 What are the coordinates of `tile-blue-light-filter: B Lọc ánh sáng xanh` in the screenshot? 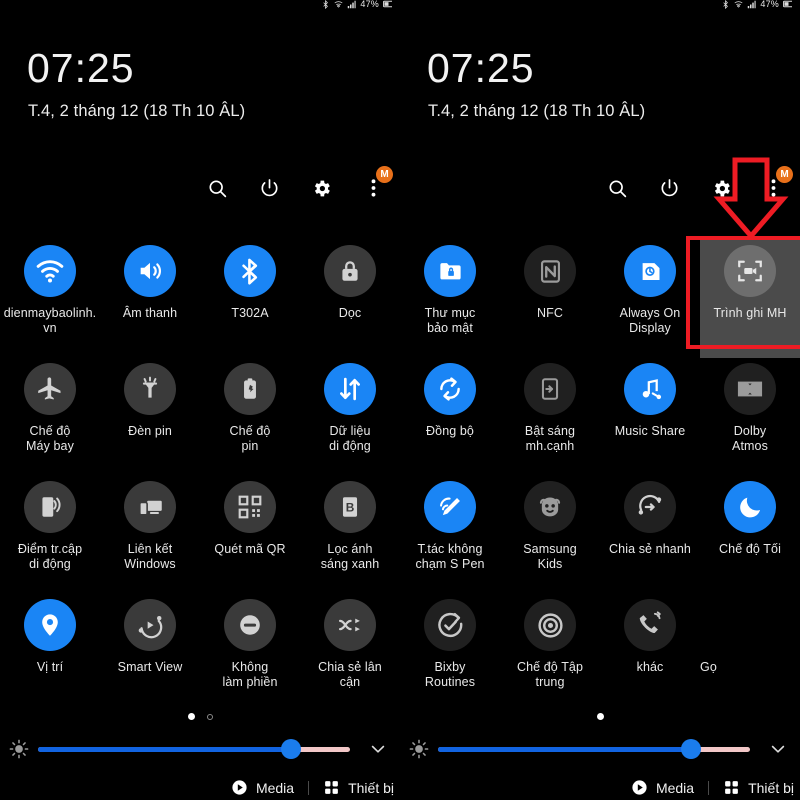 It's located at (350, 535).